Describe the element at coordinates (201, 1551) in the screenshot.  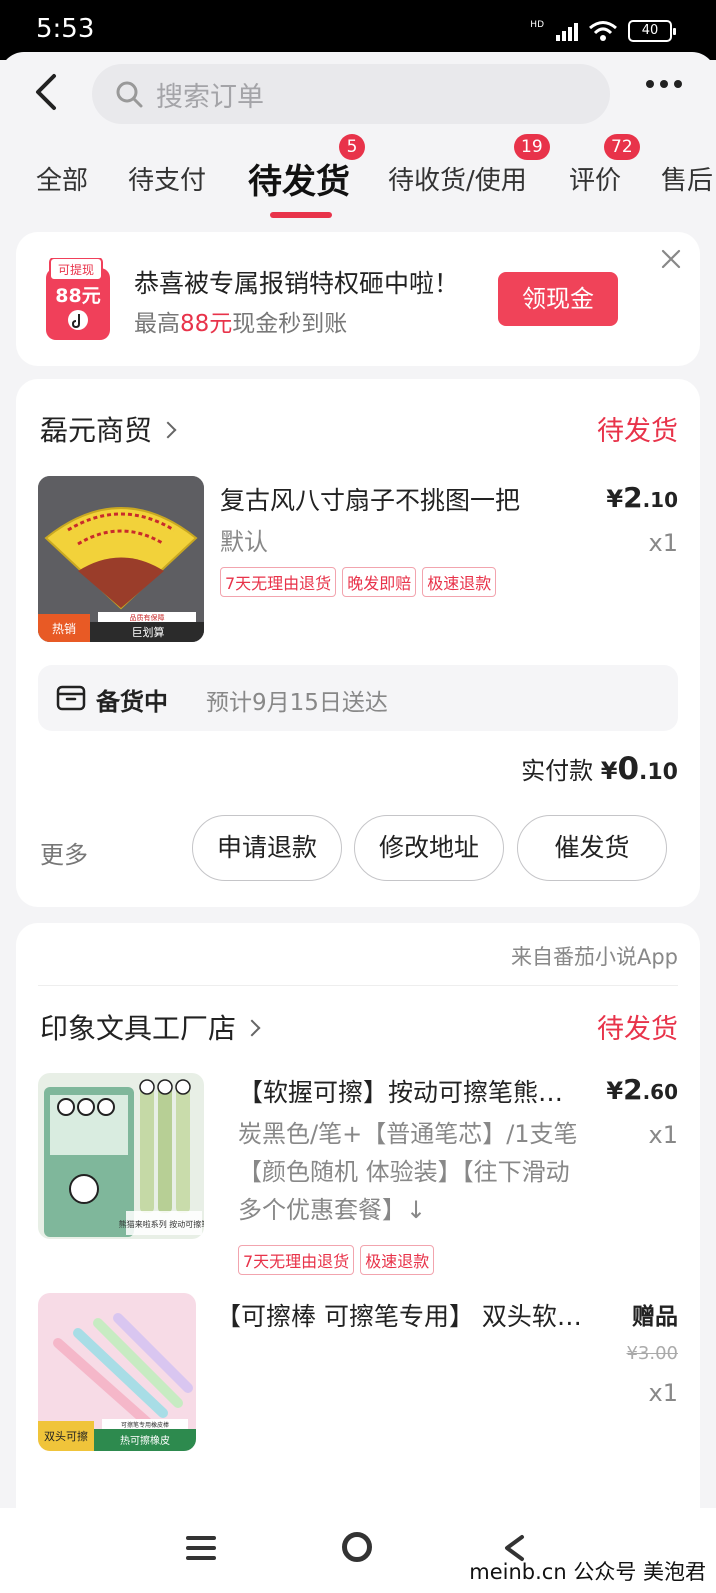
I see `recent-apps-button` at that location.